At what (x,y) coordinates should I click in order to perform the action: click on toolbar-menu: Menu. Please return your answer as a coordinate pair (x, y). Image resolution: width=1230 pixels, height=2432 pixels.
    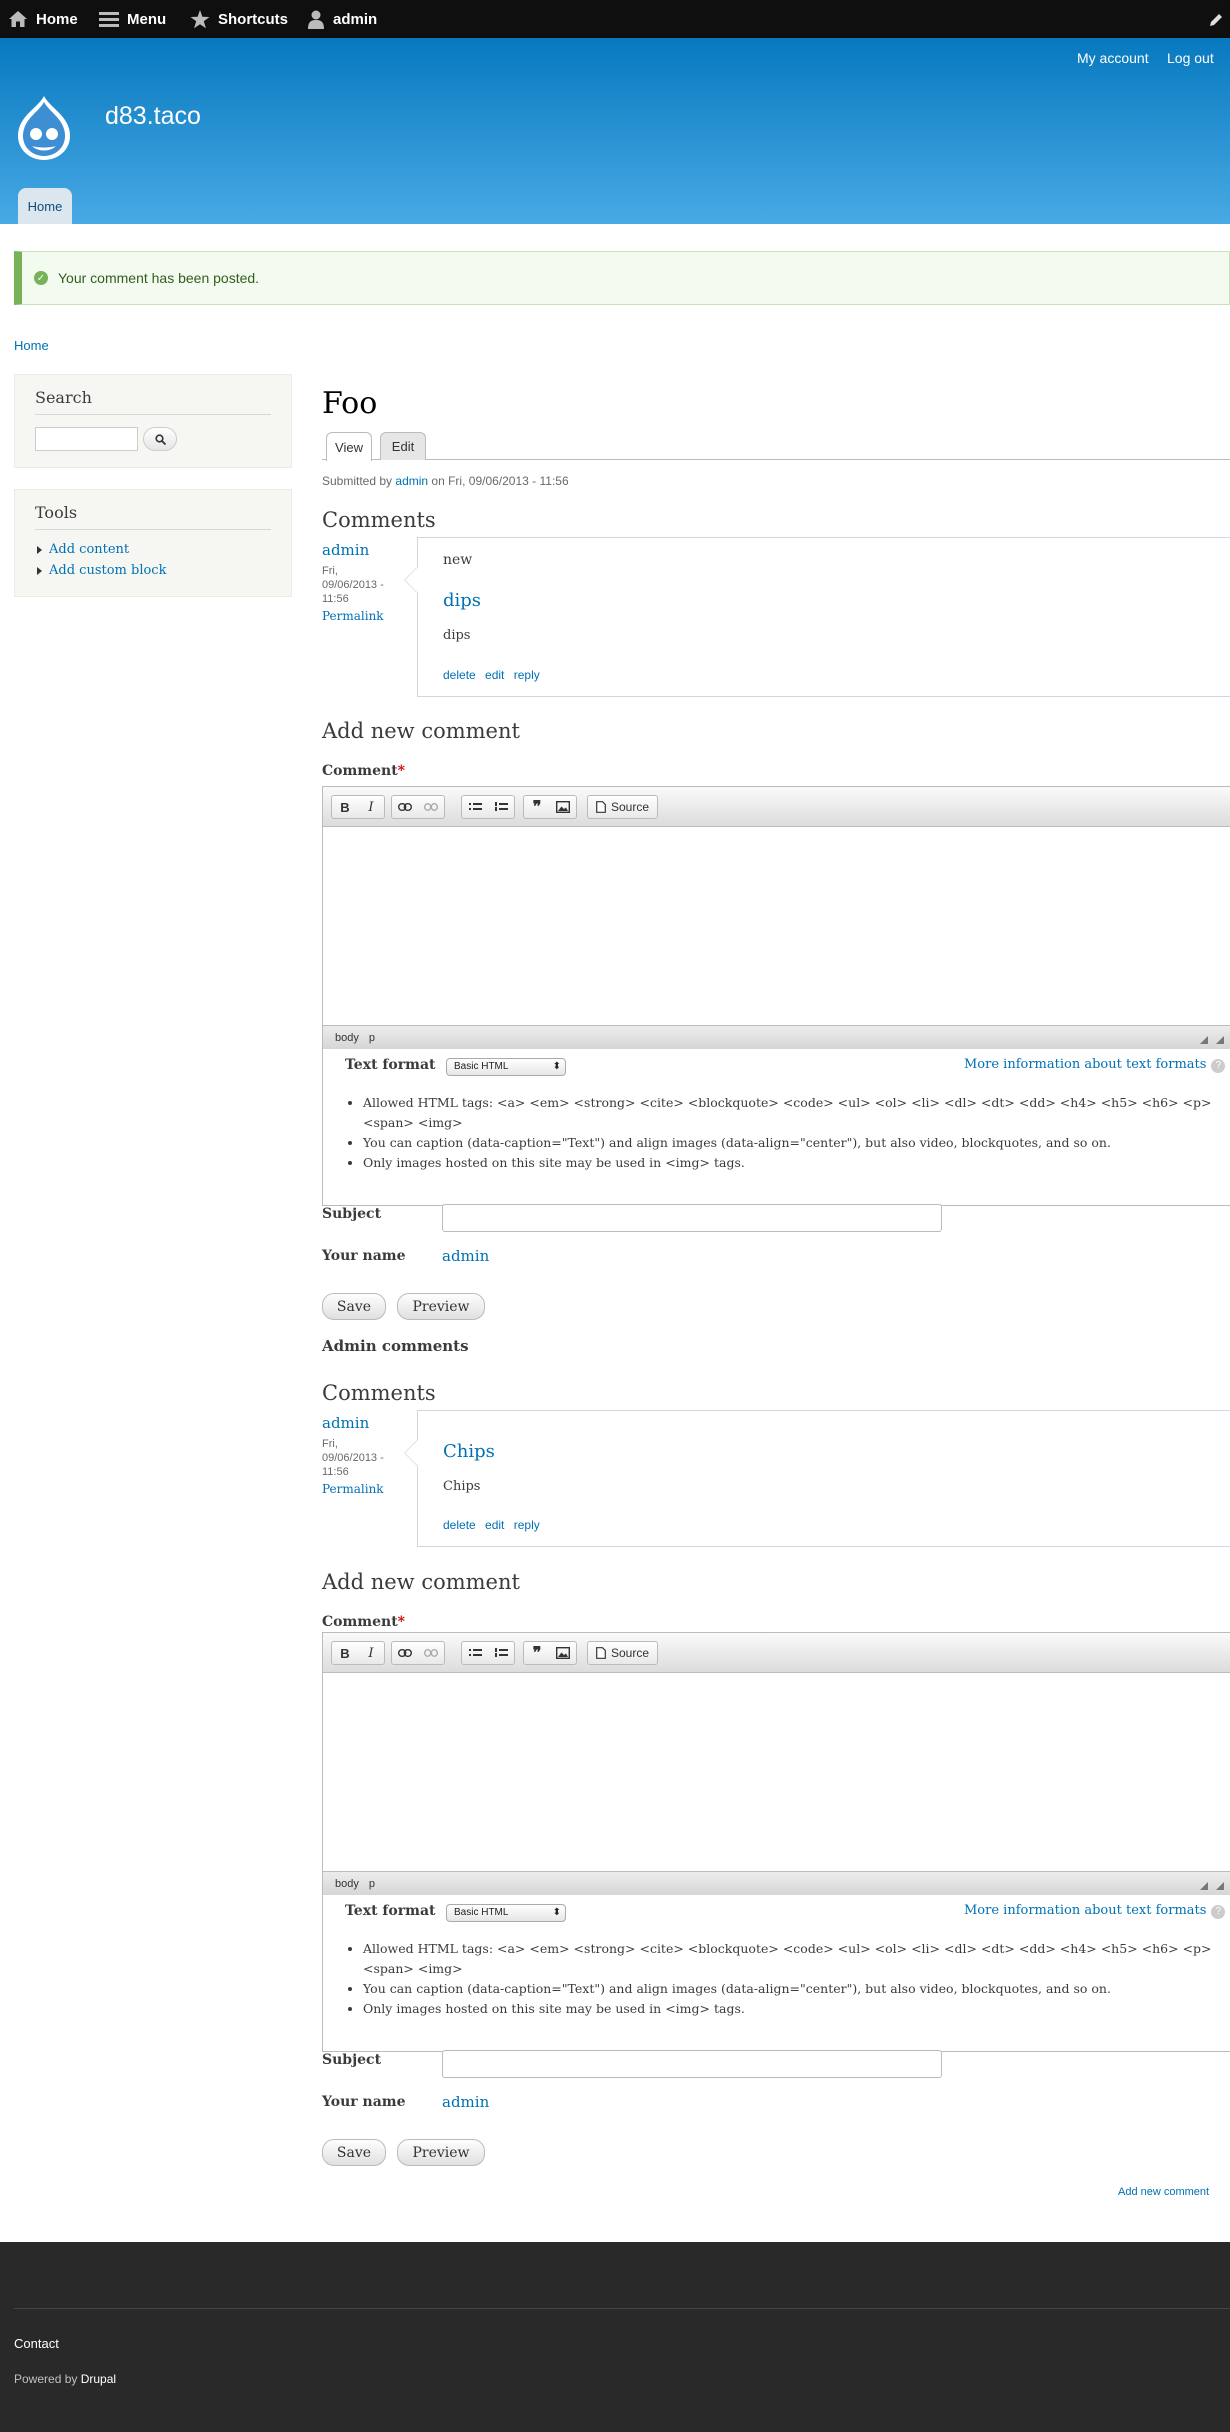
    Looking at the image, I should click on (132, 19).